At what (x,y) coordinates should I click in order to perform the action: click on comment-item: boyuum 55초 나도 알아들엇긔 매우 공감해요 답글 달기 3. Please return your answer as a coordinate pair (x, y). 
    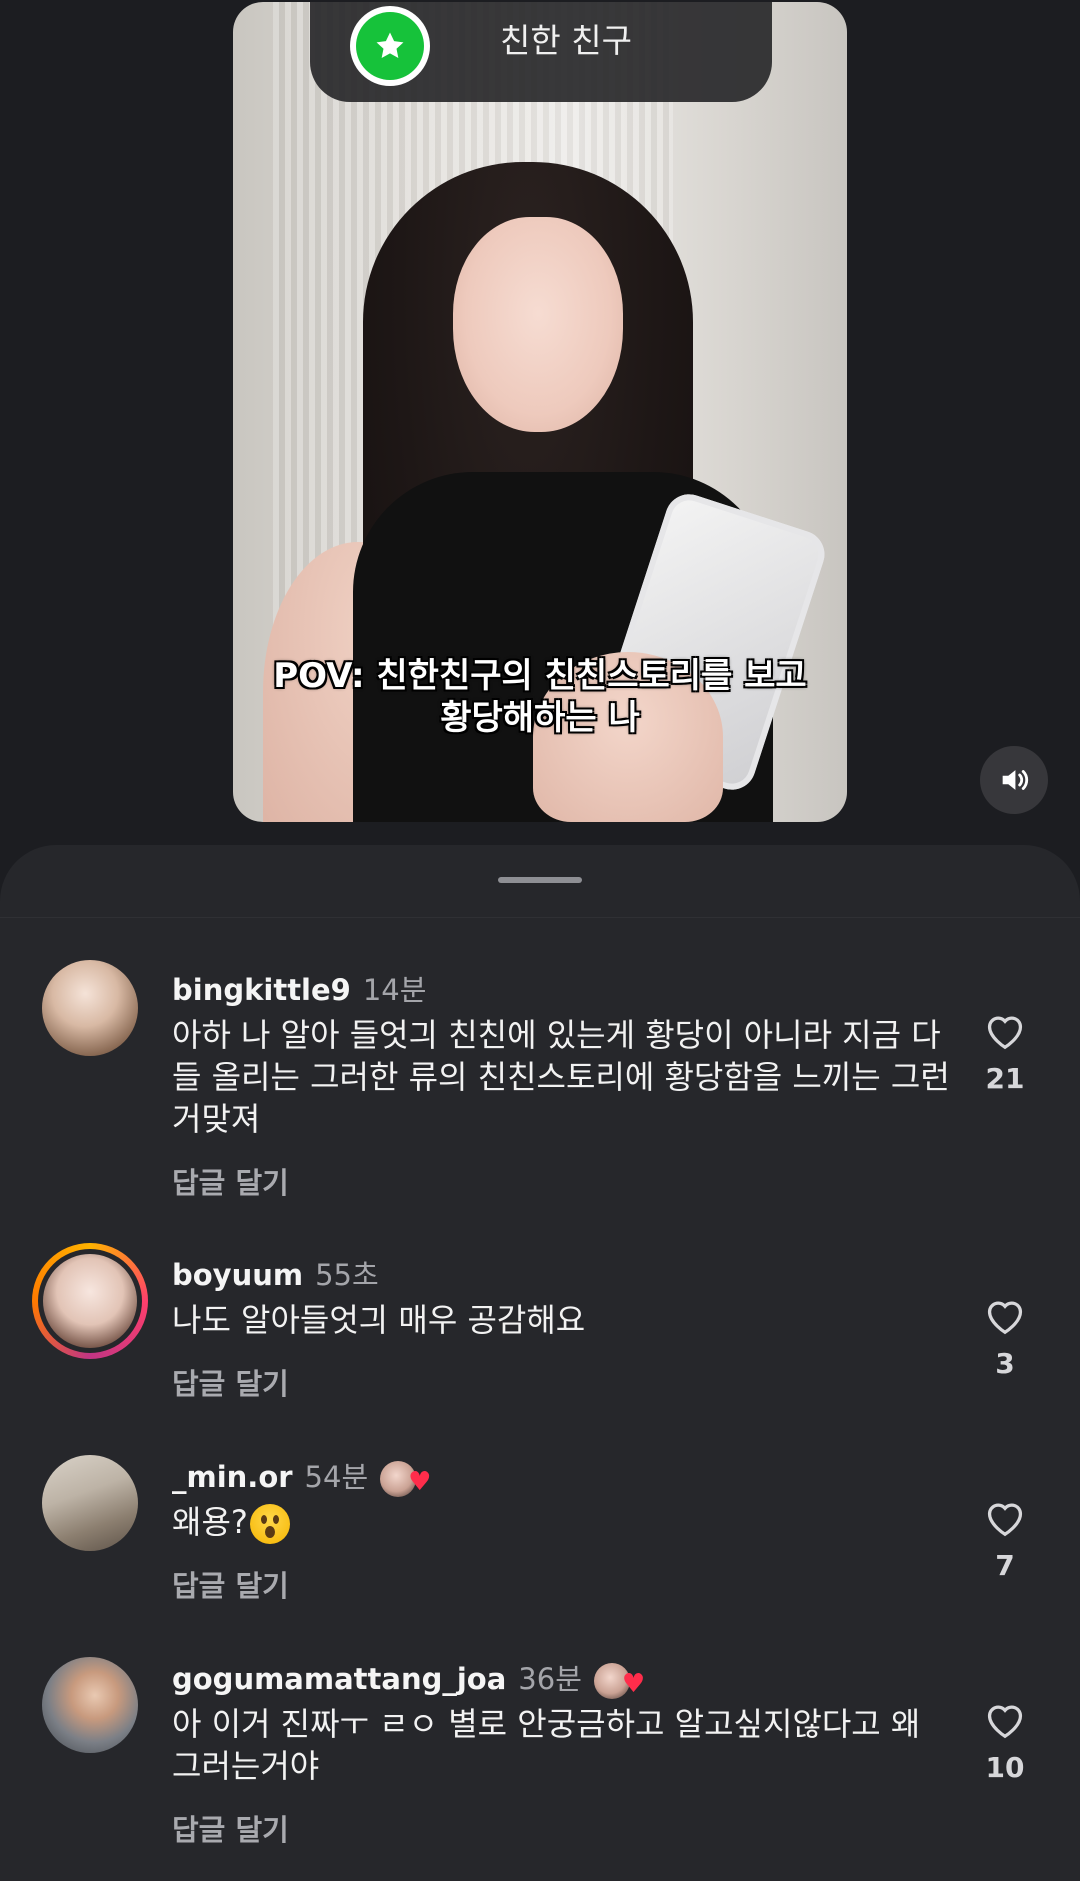
    Looking at the image, I should click on (540, 1322).